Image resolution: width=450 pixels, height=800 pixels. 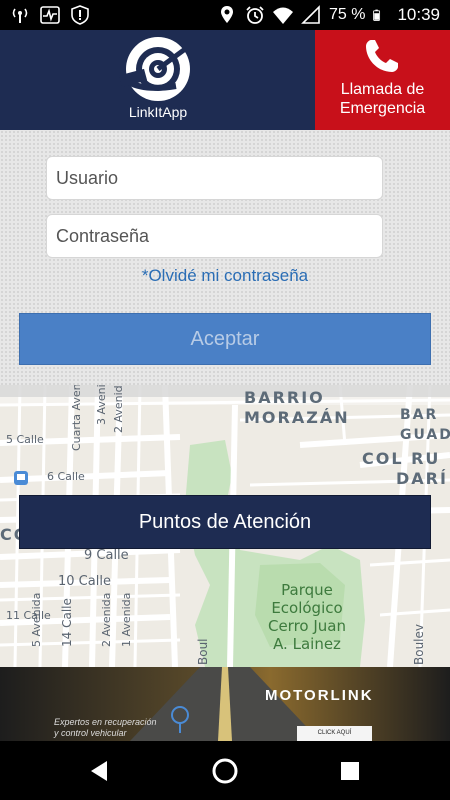 What do you see at coordinates (425, 425) in the screenshot?
I see `map-label-barrio-guada: BAR GUADA` at bounding box center [425, 425].